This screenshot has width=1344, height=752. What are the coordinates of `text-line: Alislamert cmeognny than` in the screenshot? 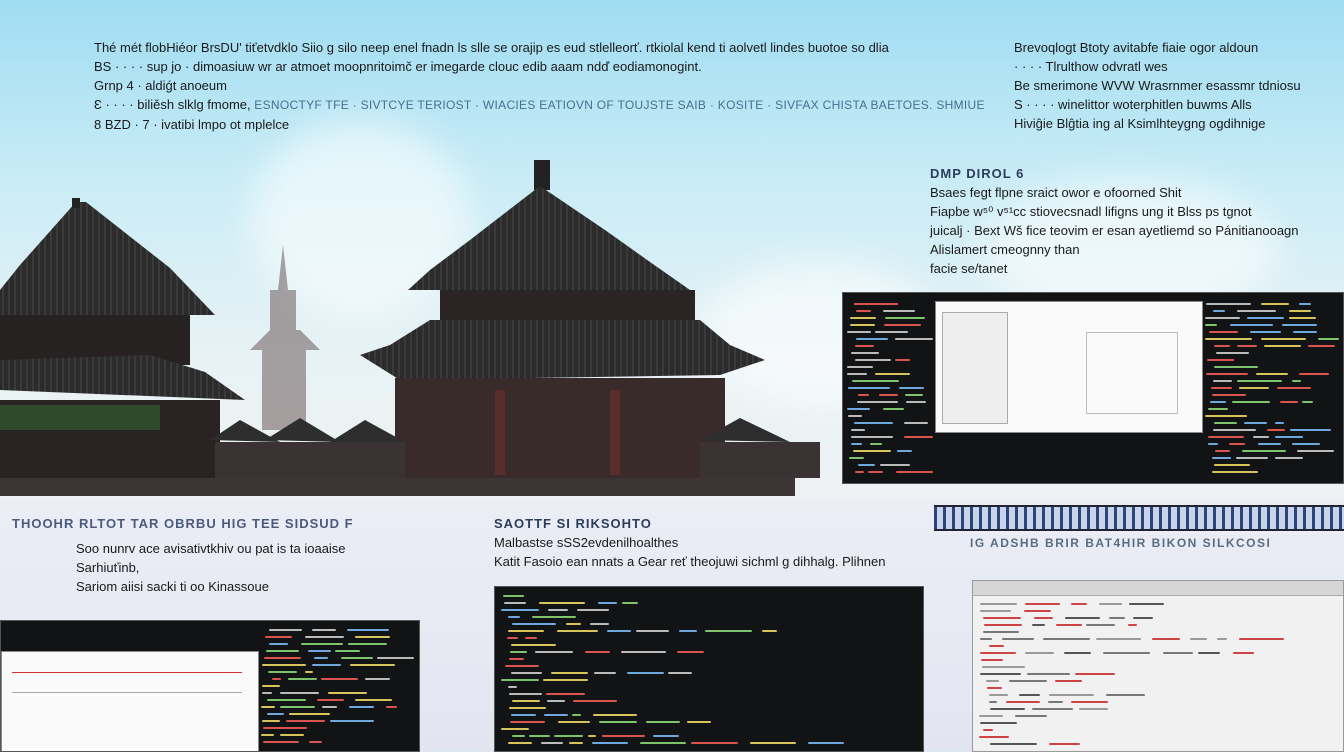 It's located at (1005, 249).